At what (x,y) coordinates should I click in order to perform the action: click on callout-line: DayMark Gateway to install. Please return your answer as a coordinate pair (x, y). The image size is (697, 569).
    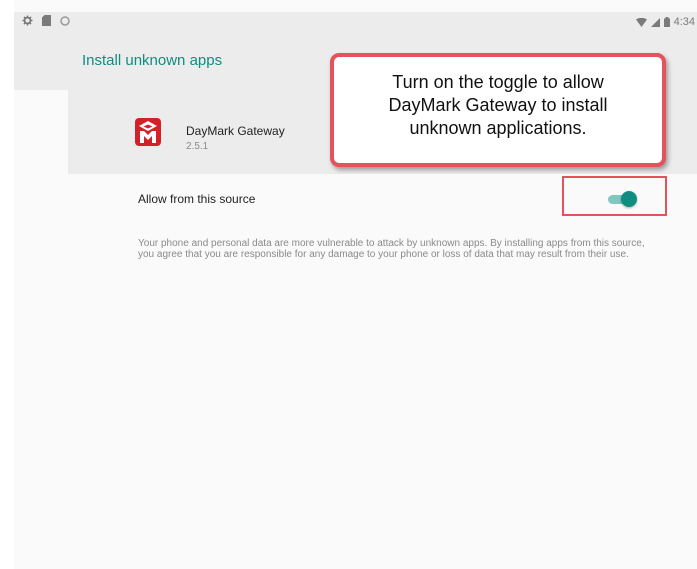
    Looking at the image, I should click on (498, 105).